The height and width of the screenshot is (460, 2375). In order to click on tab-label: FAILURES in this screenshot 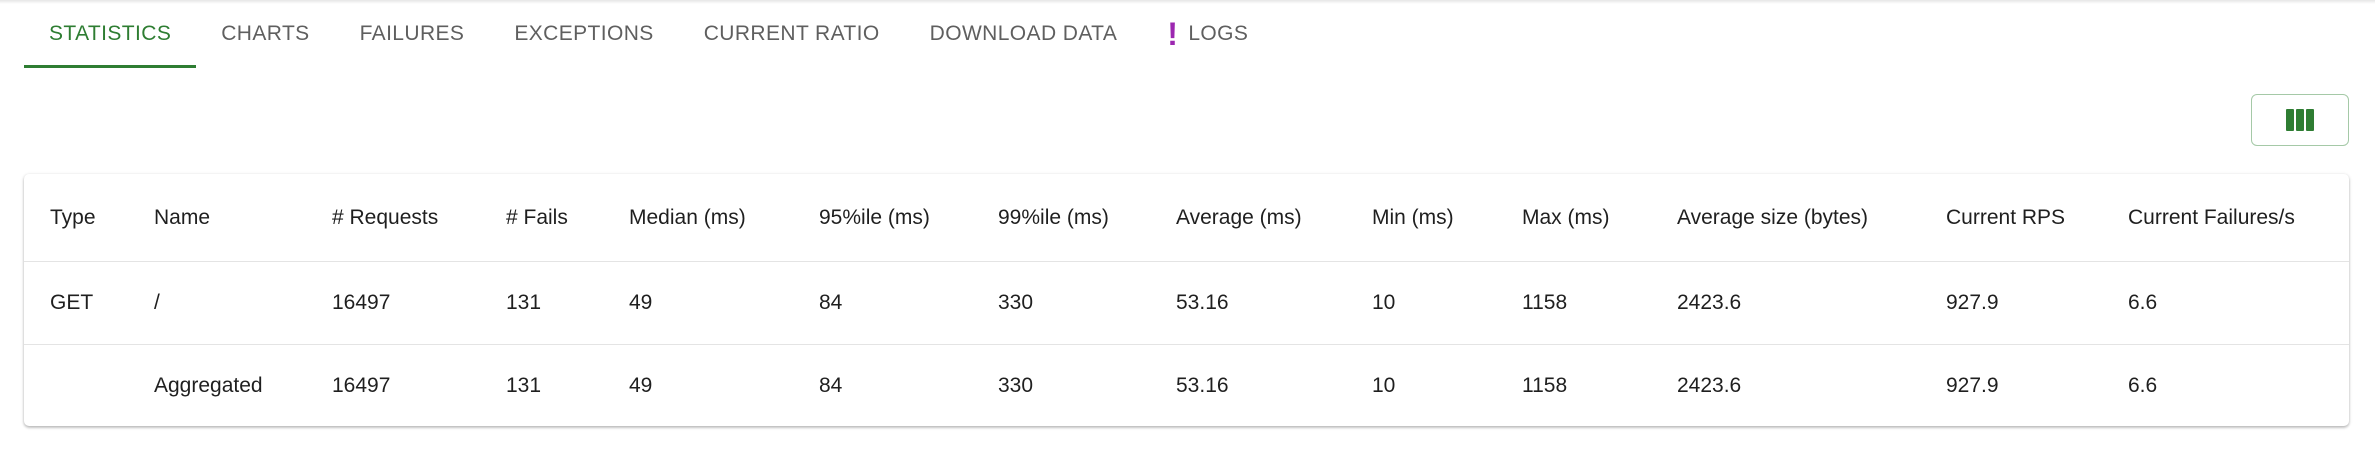, I will do `click(412, 33)`.